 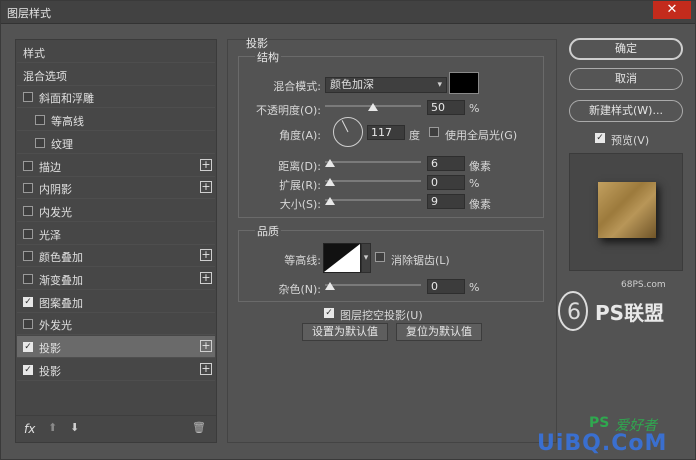 I want to click on trash-icon: 🗑, so click(x=199, y=427).